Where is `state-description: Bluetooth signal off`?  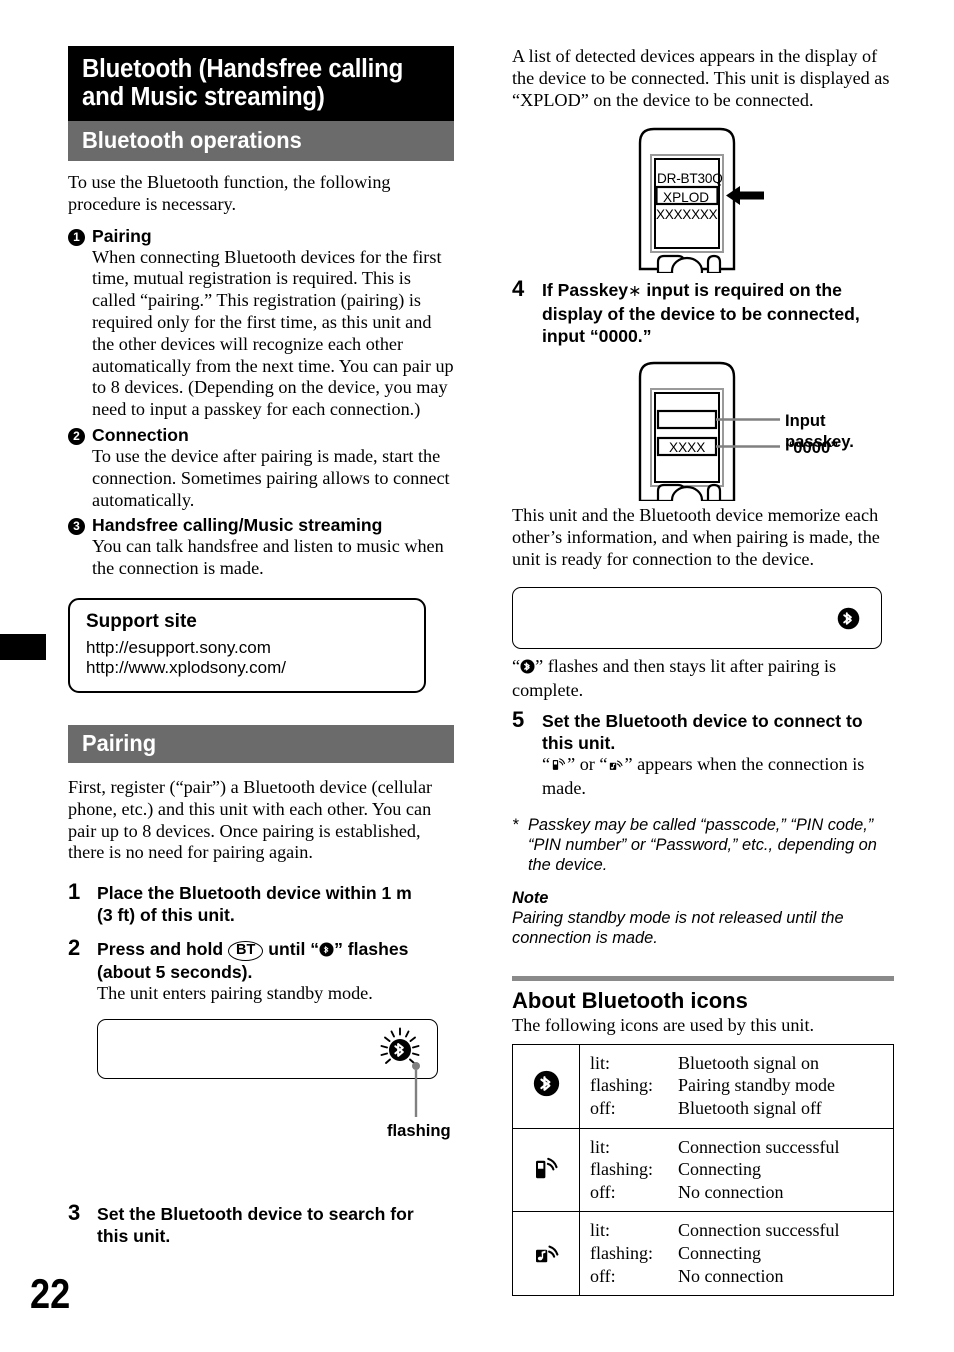
state-description: Bluetooth signal off is located at coordinates (750, 1107).